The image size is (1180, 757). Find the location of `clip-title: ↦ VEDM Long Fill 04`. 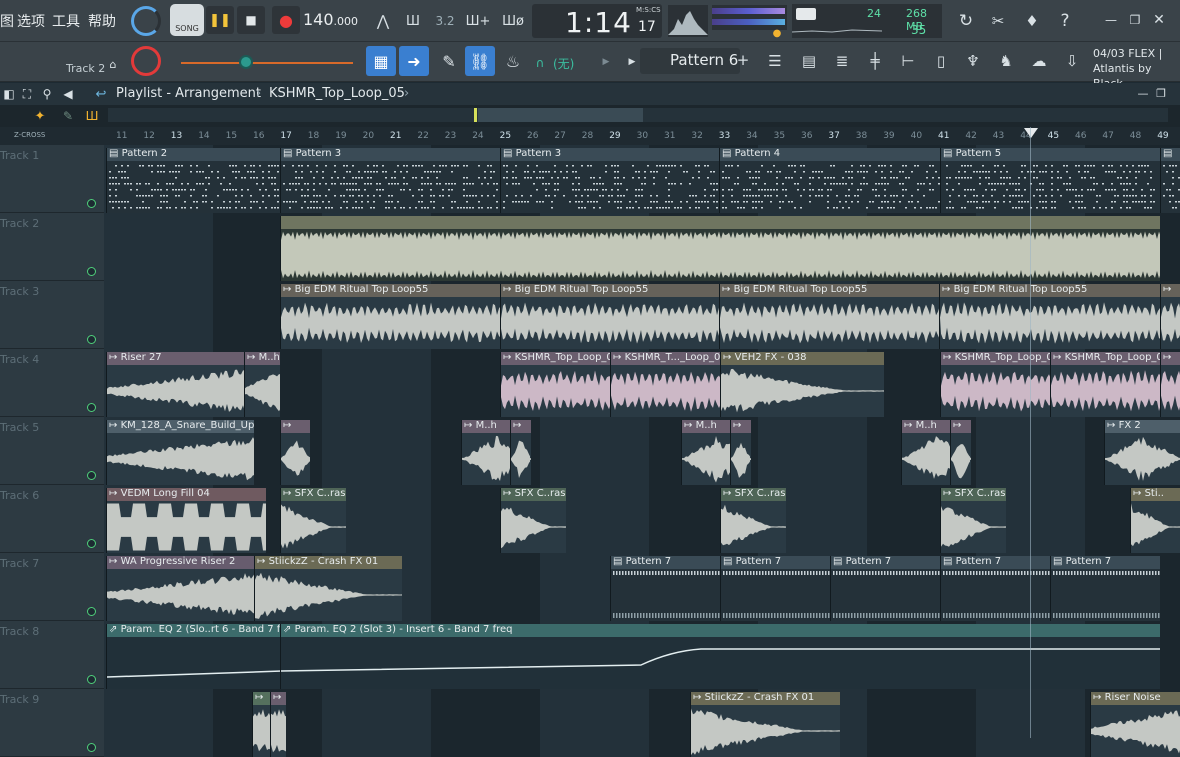

clip-title: ↦ VEDM Long Fill 04 is located at coordinates (186, 494).